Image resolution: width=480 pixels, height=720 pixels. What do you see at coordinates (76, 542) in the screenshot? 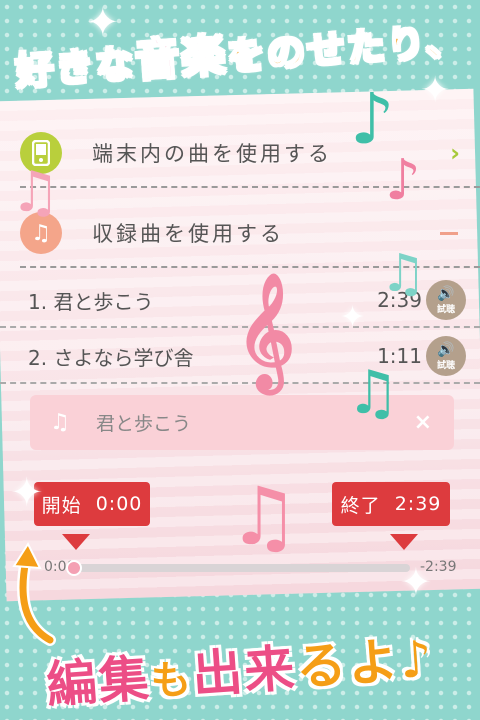
I see `start-marker` at bounding box center [76, 542].